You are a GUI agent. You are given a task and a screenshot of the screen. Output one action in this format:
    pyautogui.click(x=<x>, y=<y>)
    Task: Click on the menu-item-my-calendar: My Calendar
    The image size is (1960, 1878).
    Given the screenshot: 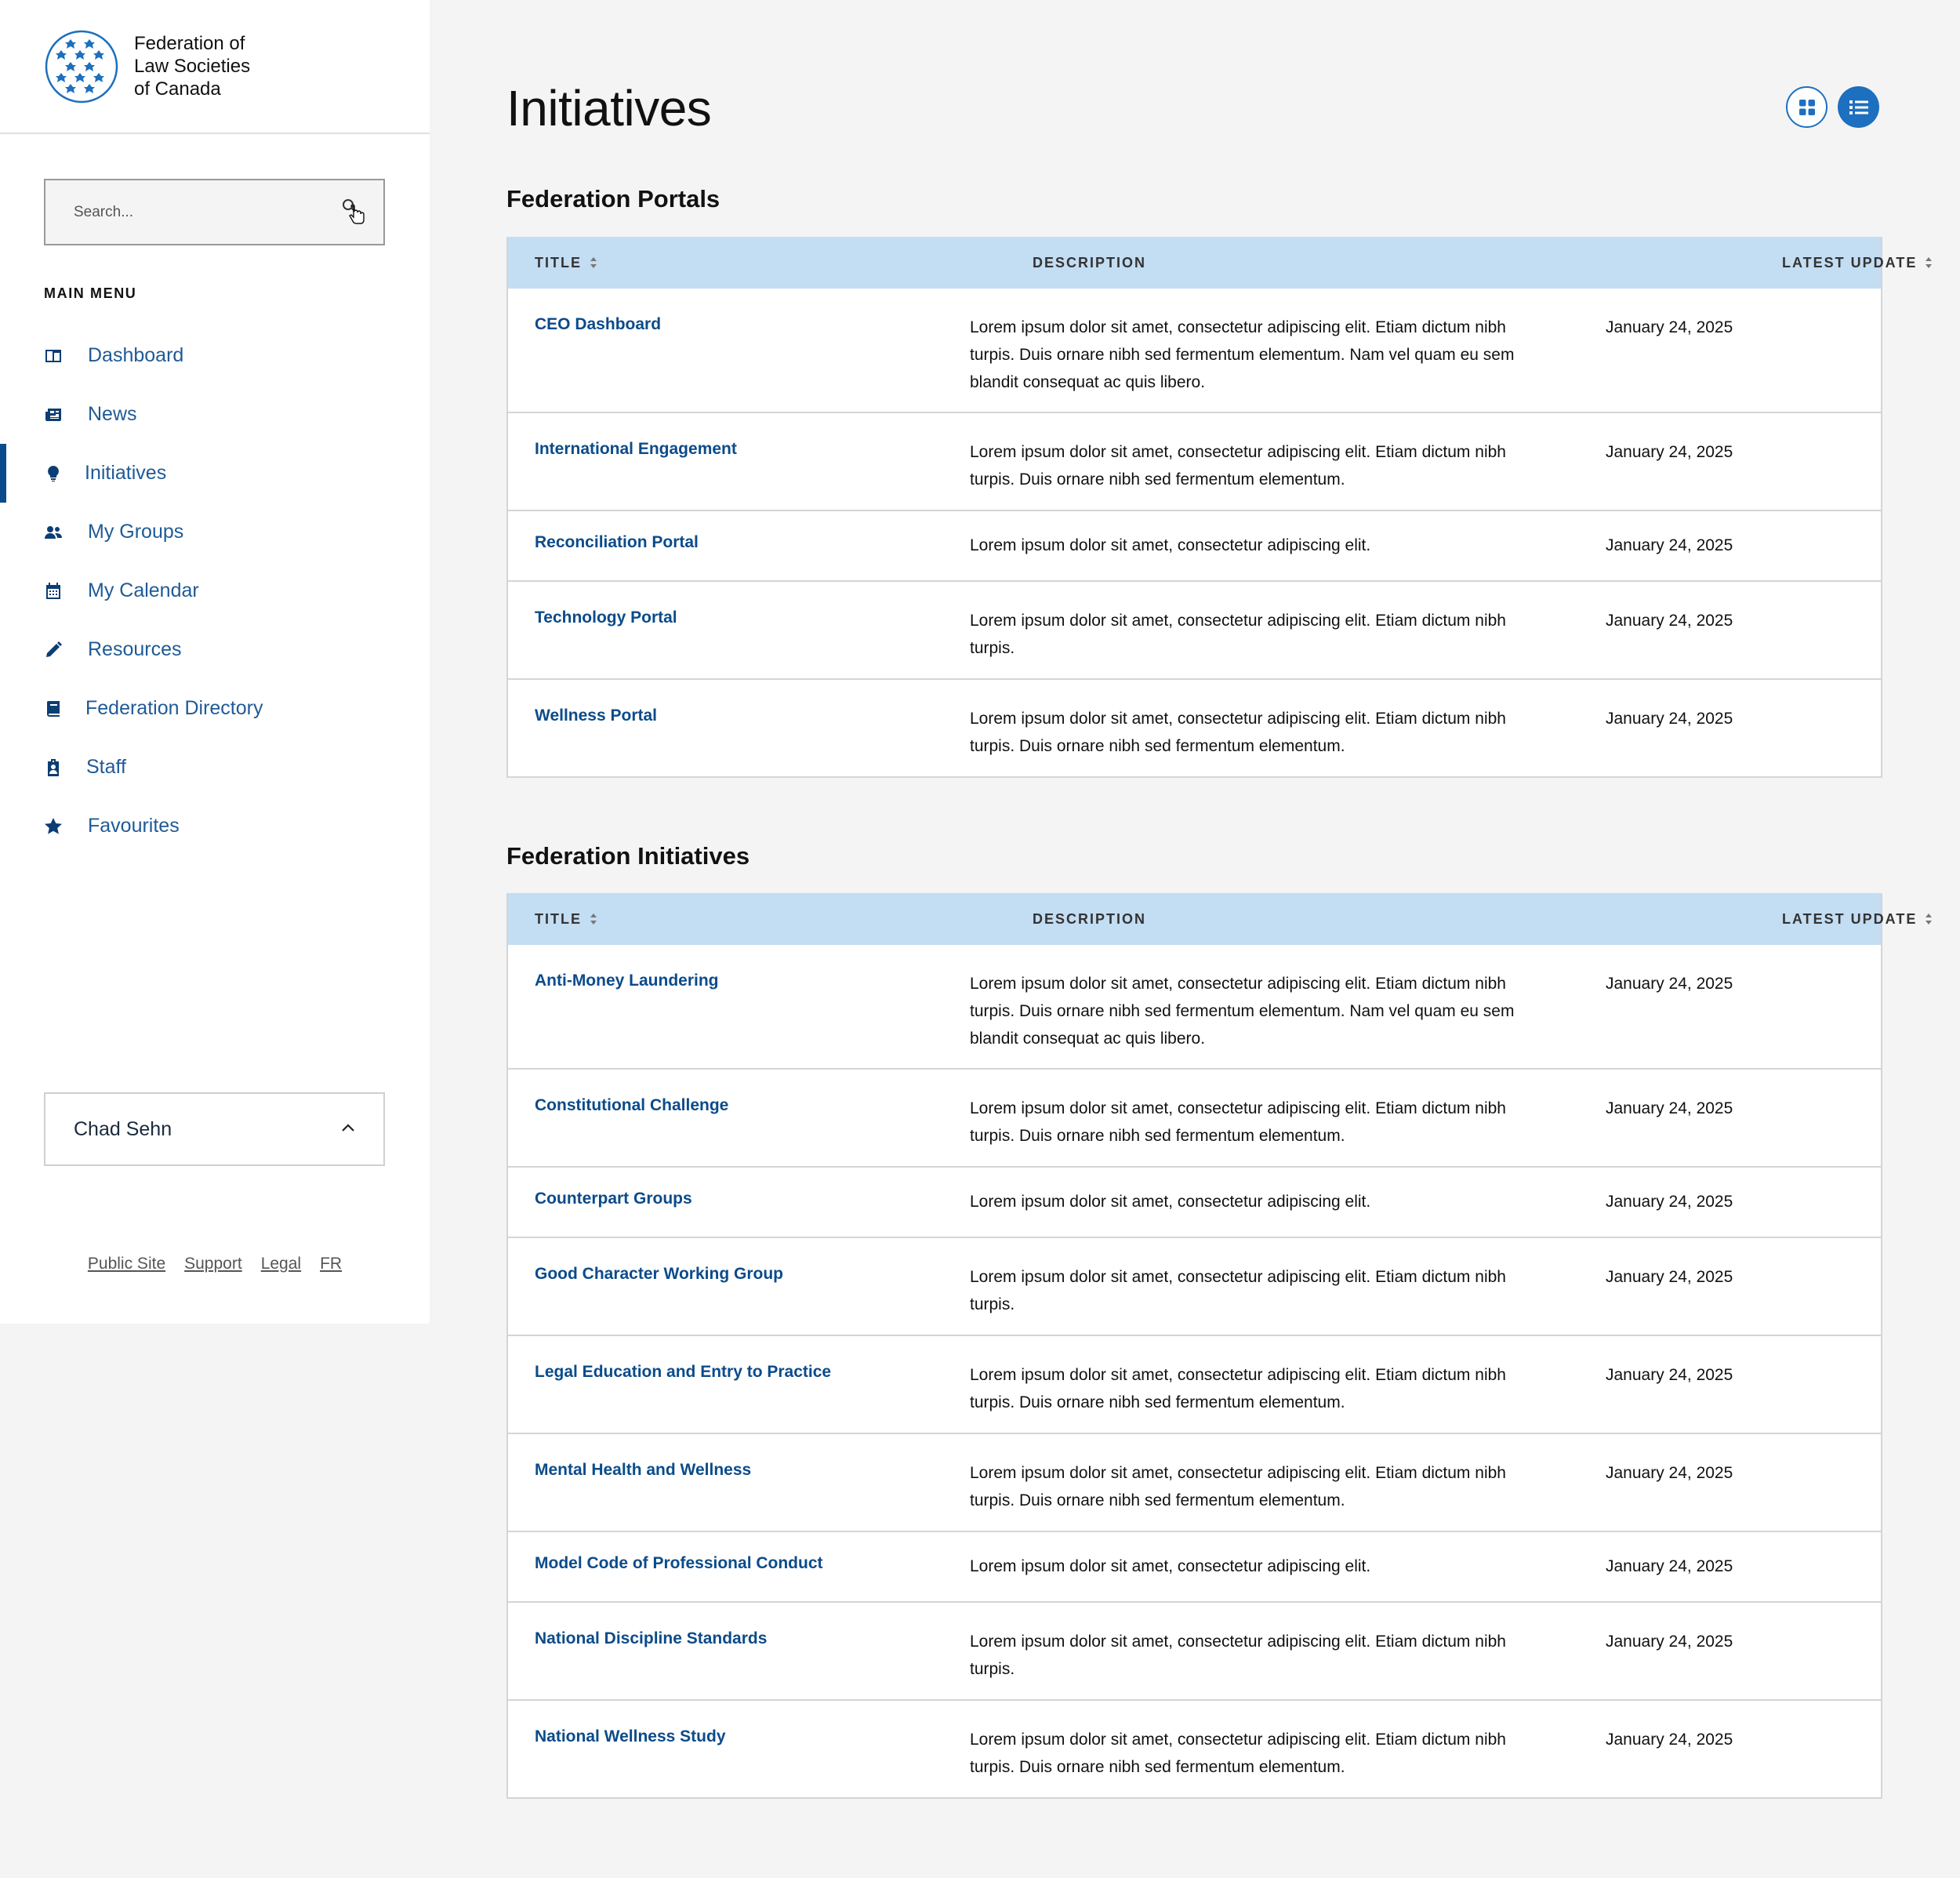 What is the action you would take?
    pyautogui.click(x=215, y=590)
    